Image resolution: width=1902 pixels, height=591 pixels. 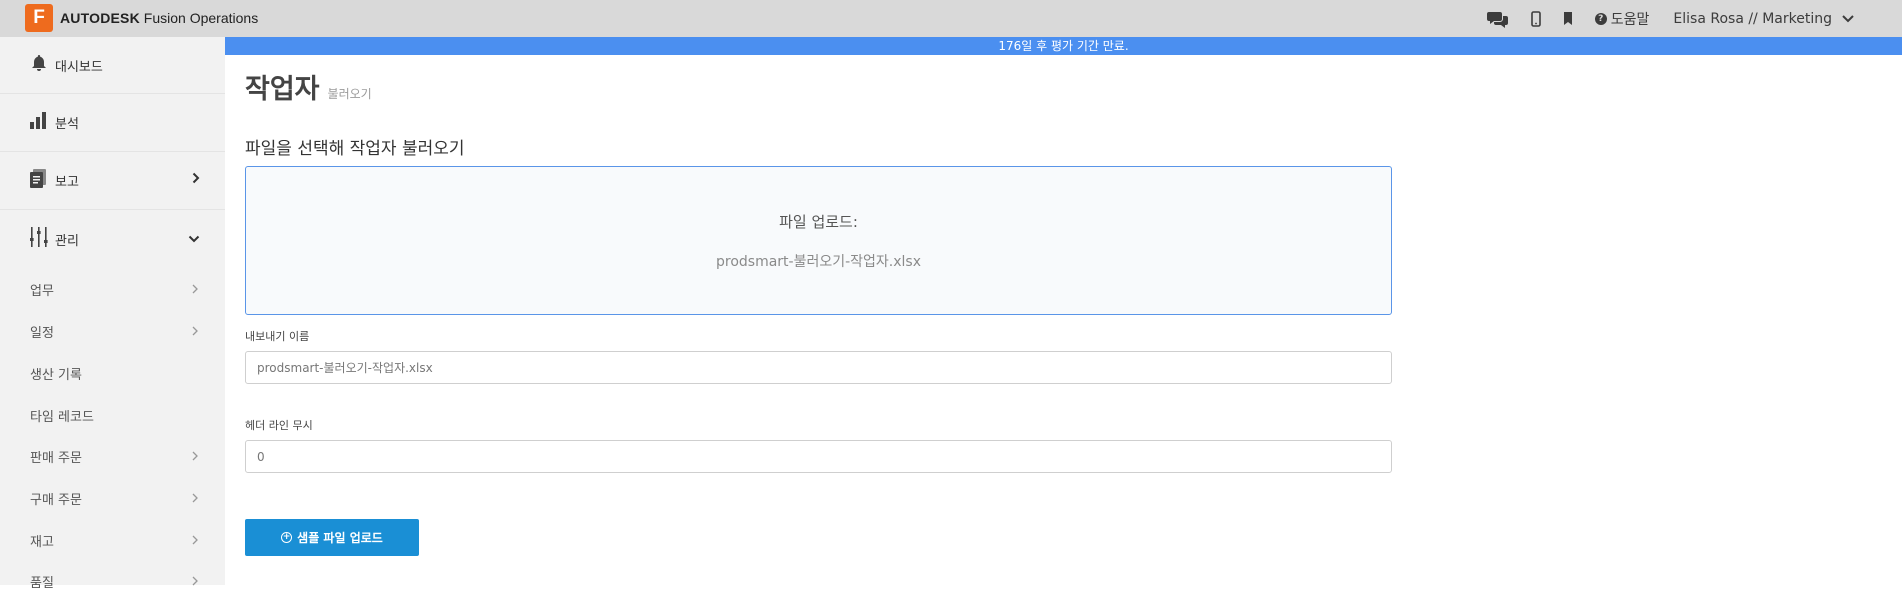 What do you see at coordinates (1497, 19) in the screenshot?
I see `chat-icon` at bounding box center [1497, 19].